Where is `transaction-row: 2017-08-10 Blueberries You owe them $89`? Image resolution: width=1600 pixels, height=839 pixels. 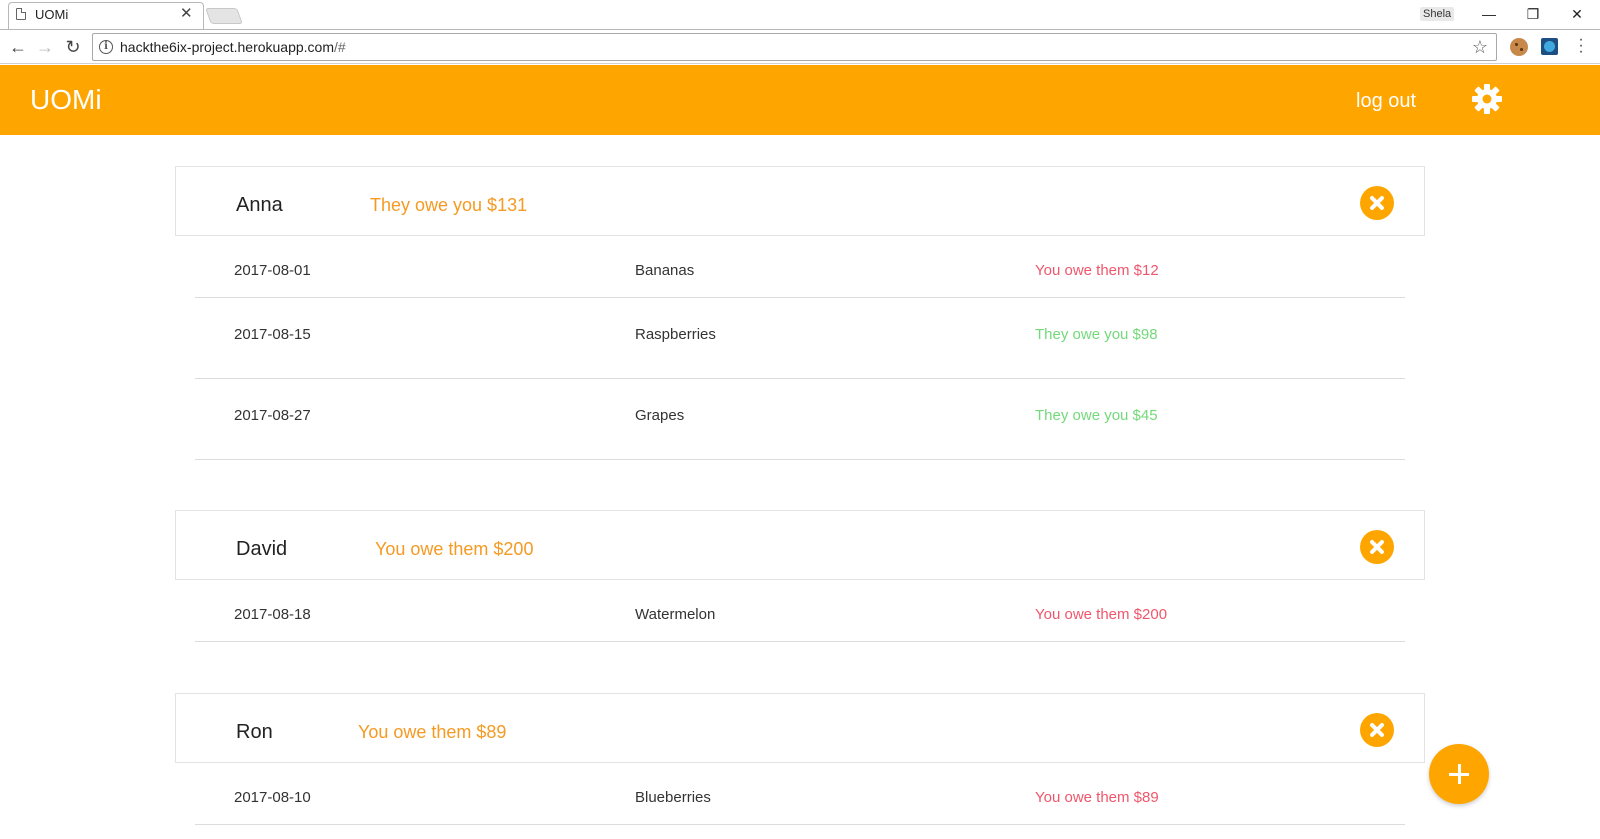 transaction-row: 2017-08-10 Blueberries You owe them $89 is located at coordinates (800, 794).